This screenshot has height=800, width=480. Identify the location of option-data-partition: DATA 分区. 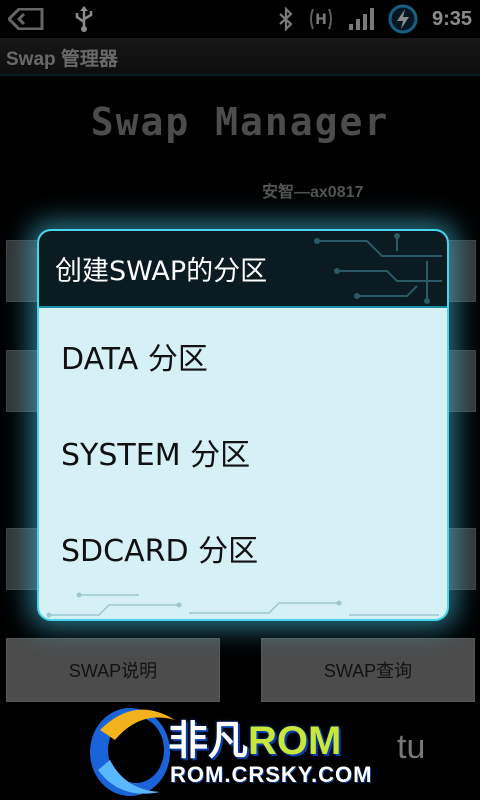
(243, 356).